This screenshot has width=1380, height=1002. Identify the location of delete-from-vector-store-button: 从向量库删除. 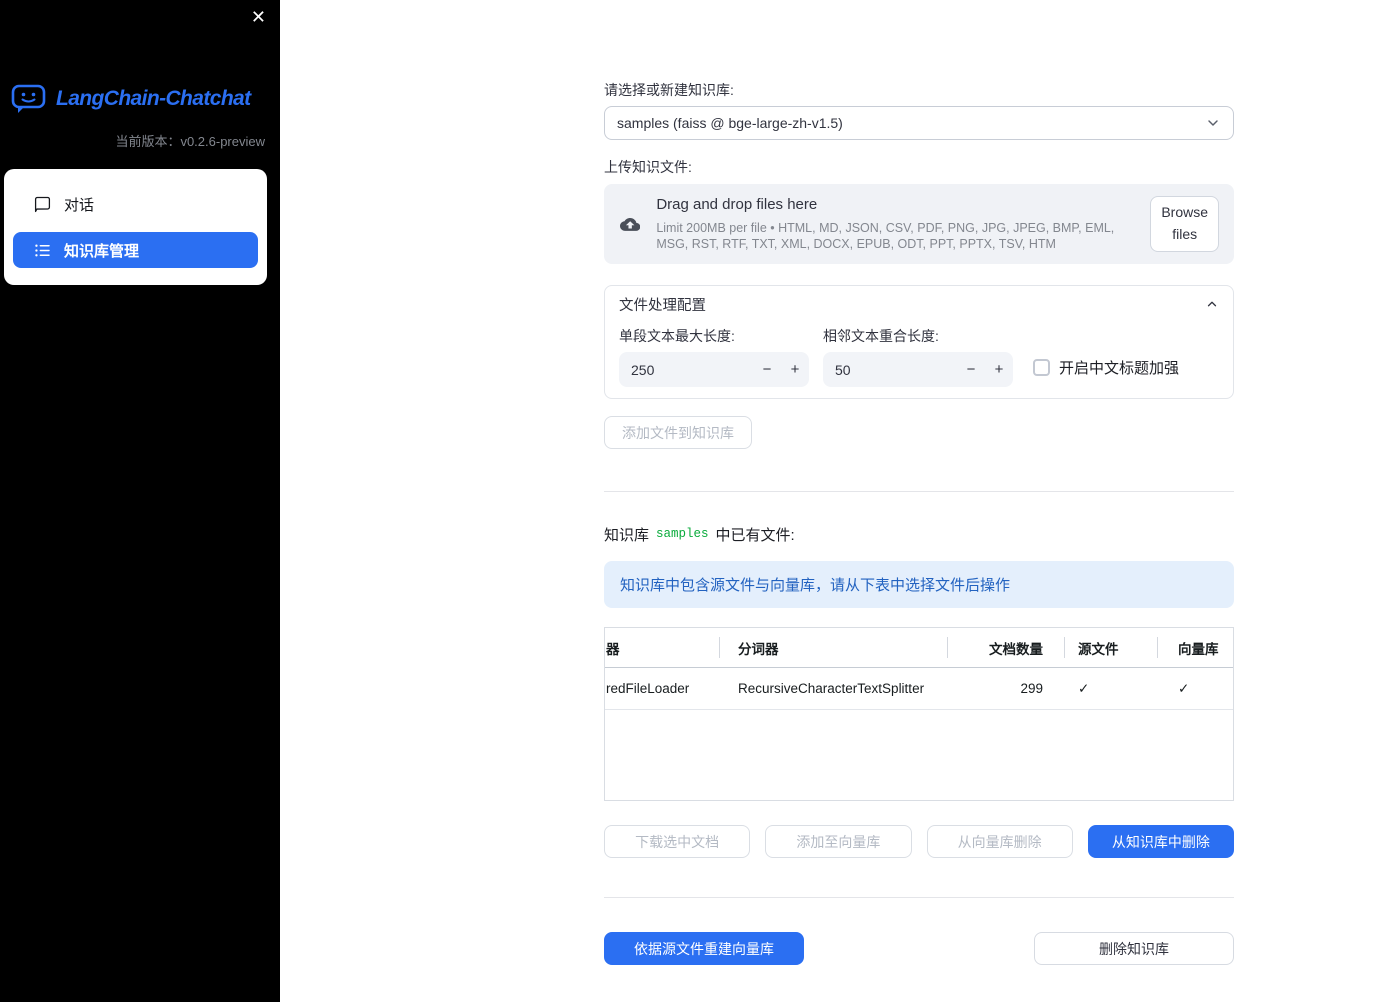
(999, 841).